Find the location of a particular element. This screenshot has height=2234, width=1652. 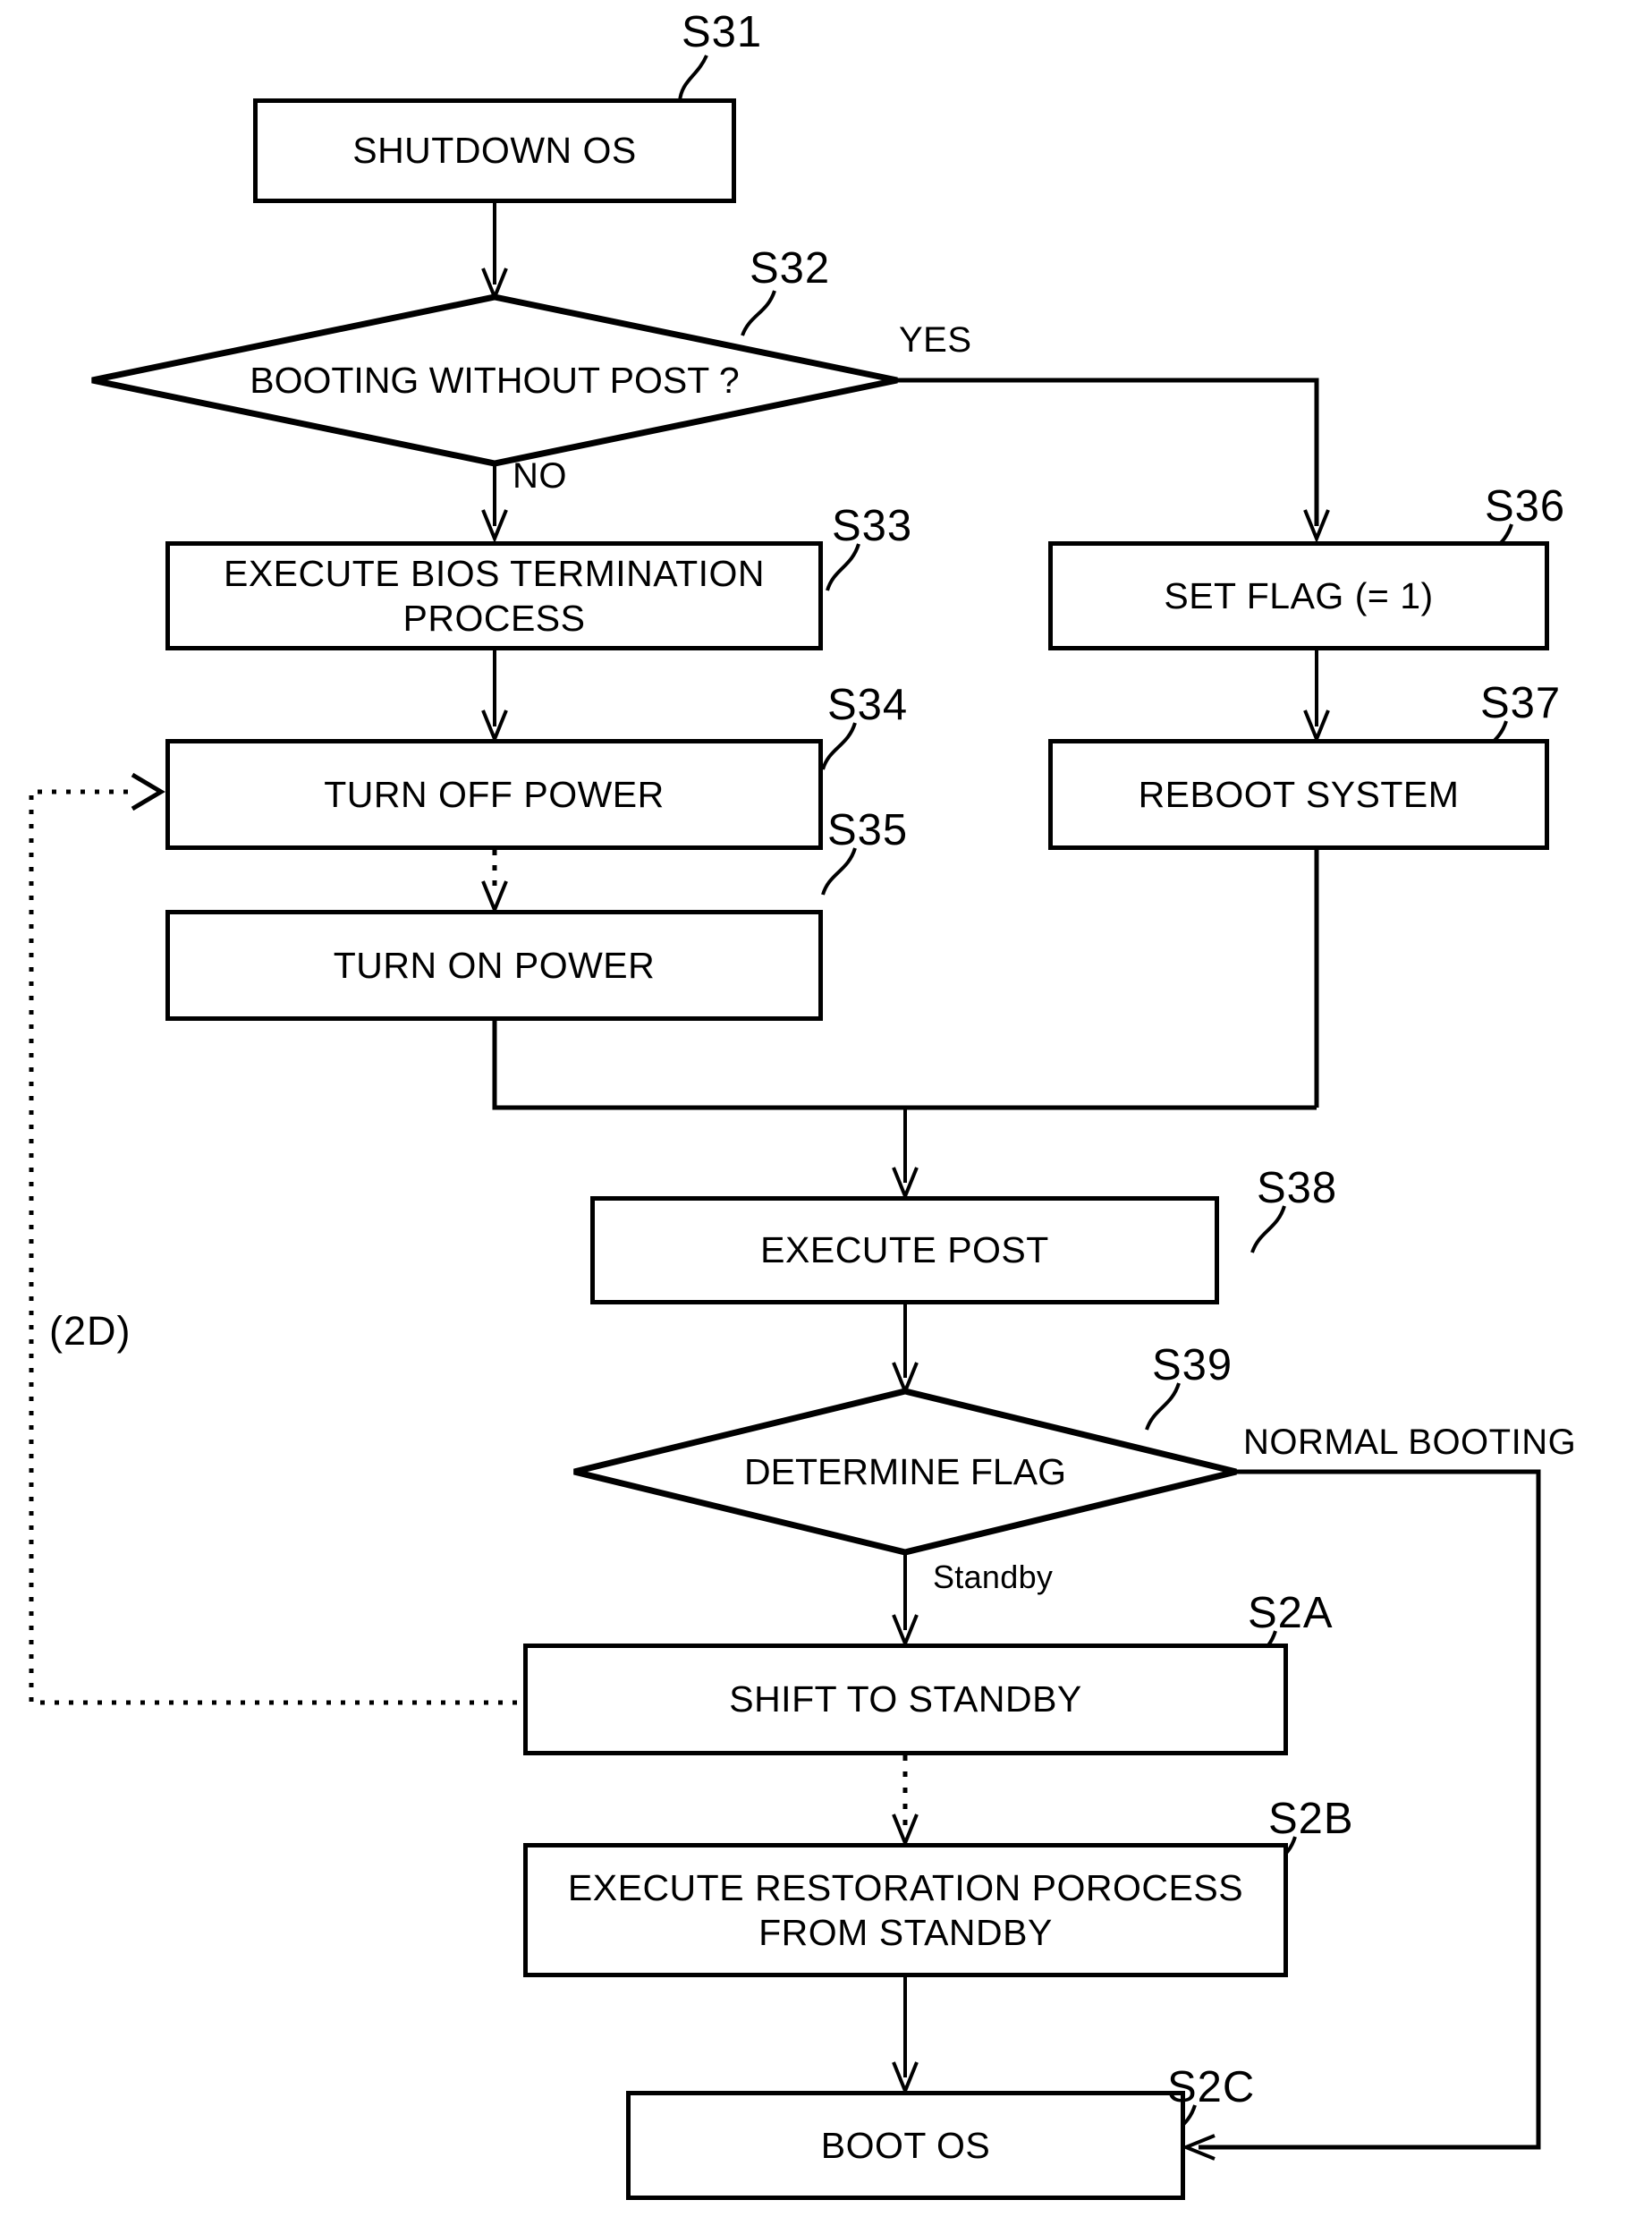

ref-label-s2c: S2C is located at coordinates (1211, 2087).